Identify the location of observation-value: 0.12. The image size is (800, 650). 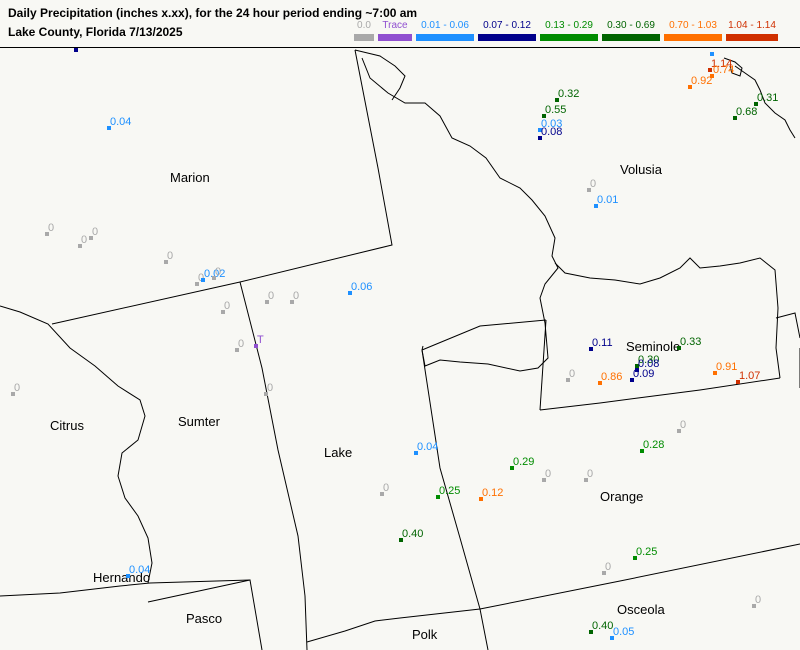
(492, 493).